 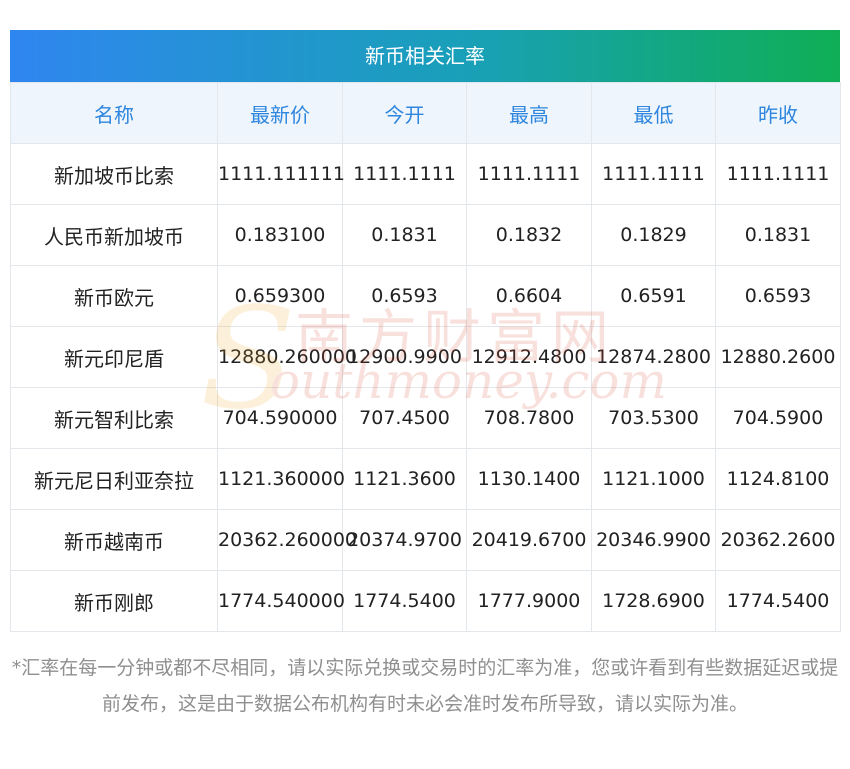 I want to click on prev-close-price: 1124.8100, so click(x=778, y=479).